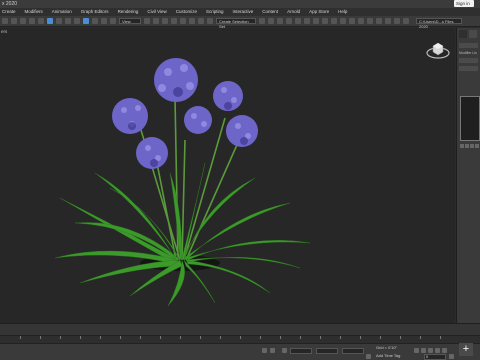 The width and height of the screenshot is (480, 360). I want to click on menu-item-civil-view: Civil View, so click(156, 12).